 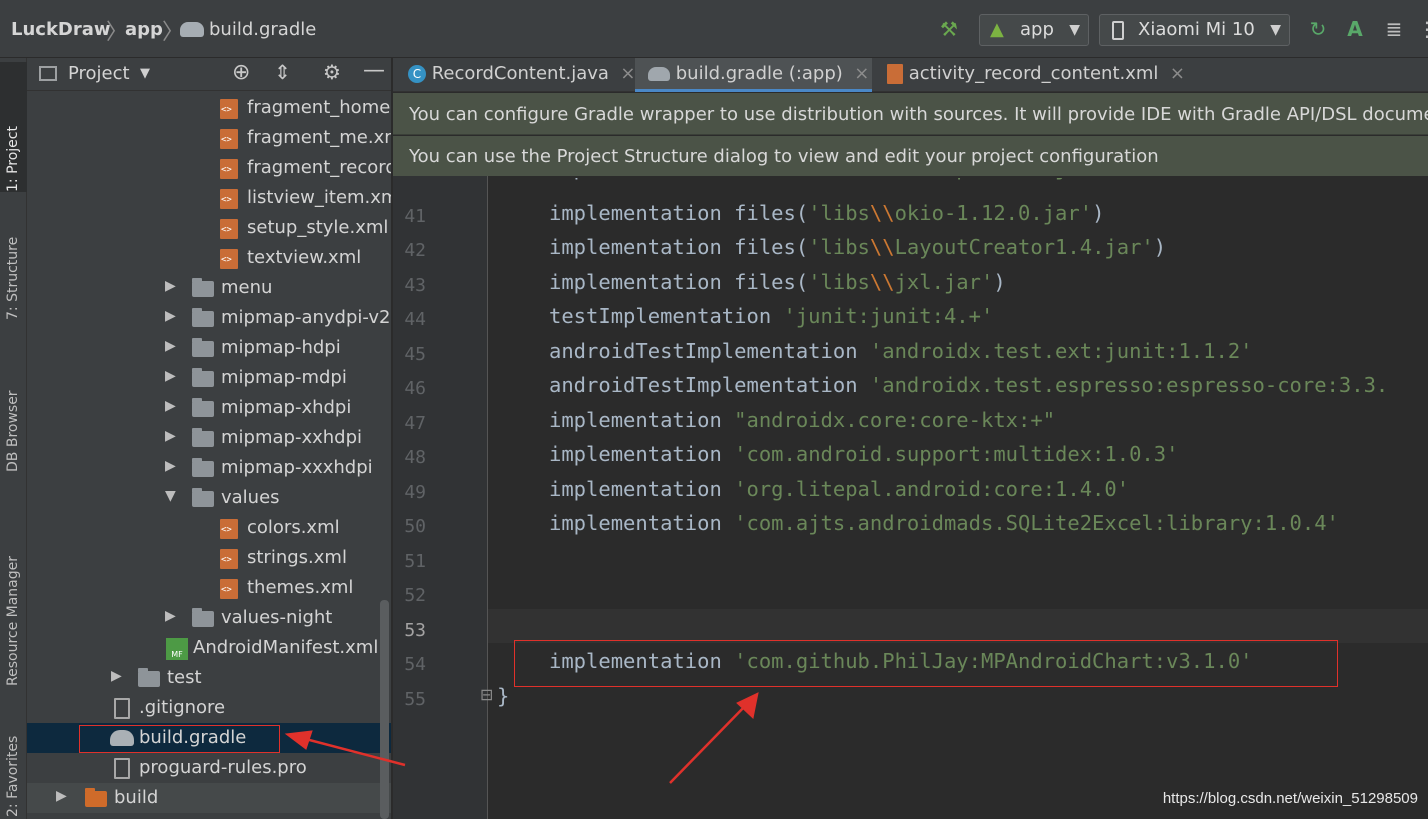 I want to click on arrow-to-code, so click(x=709, y=743).